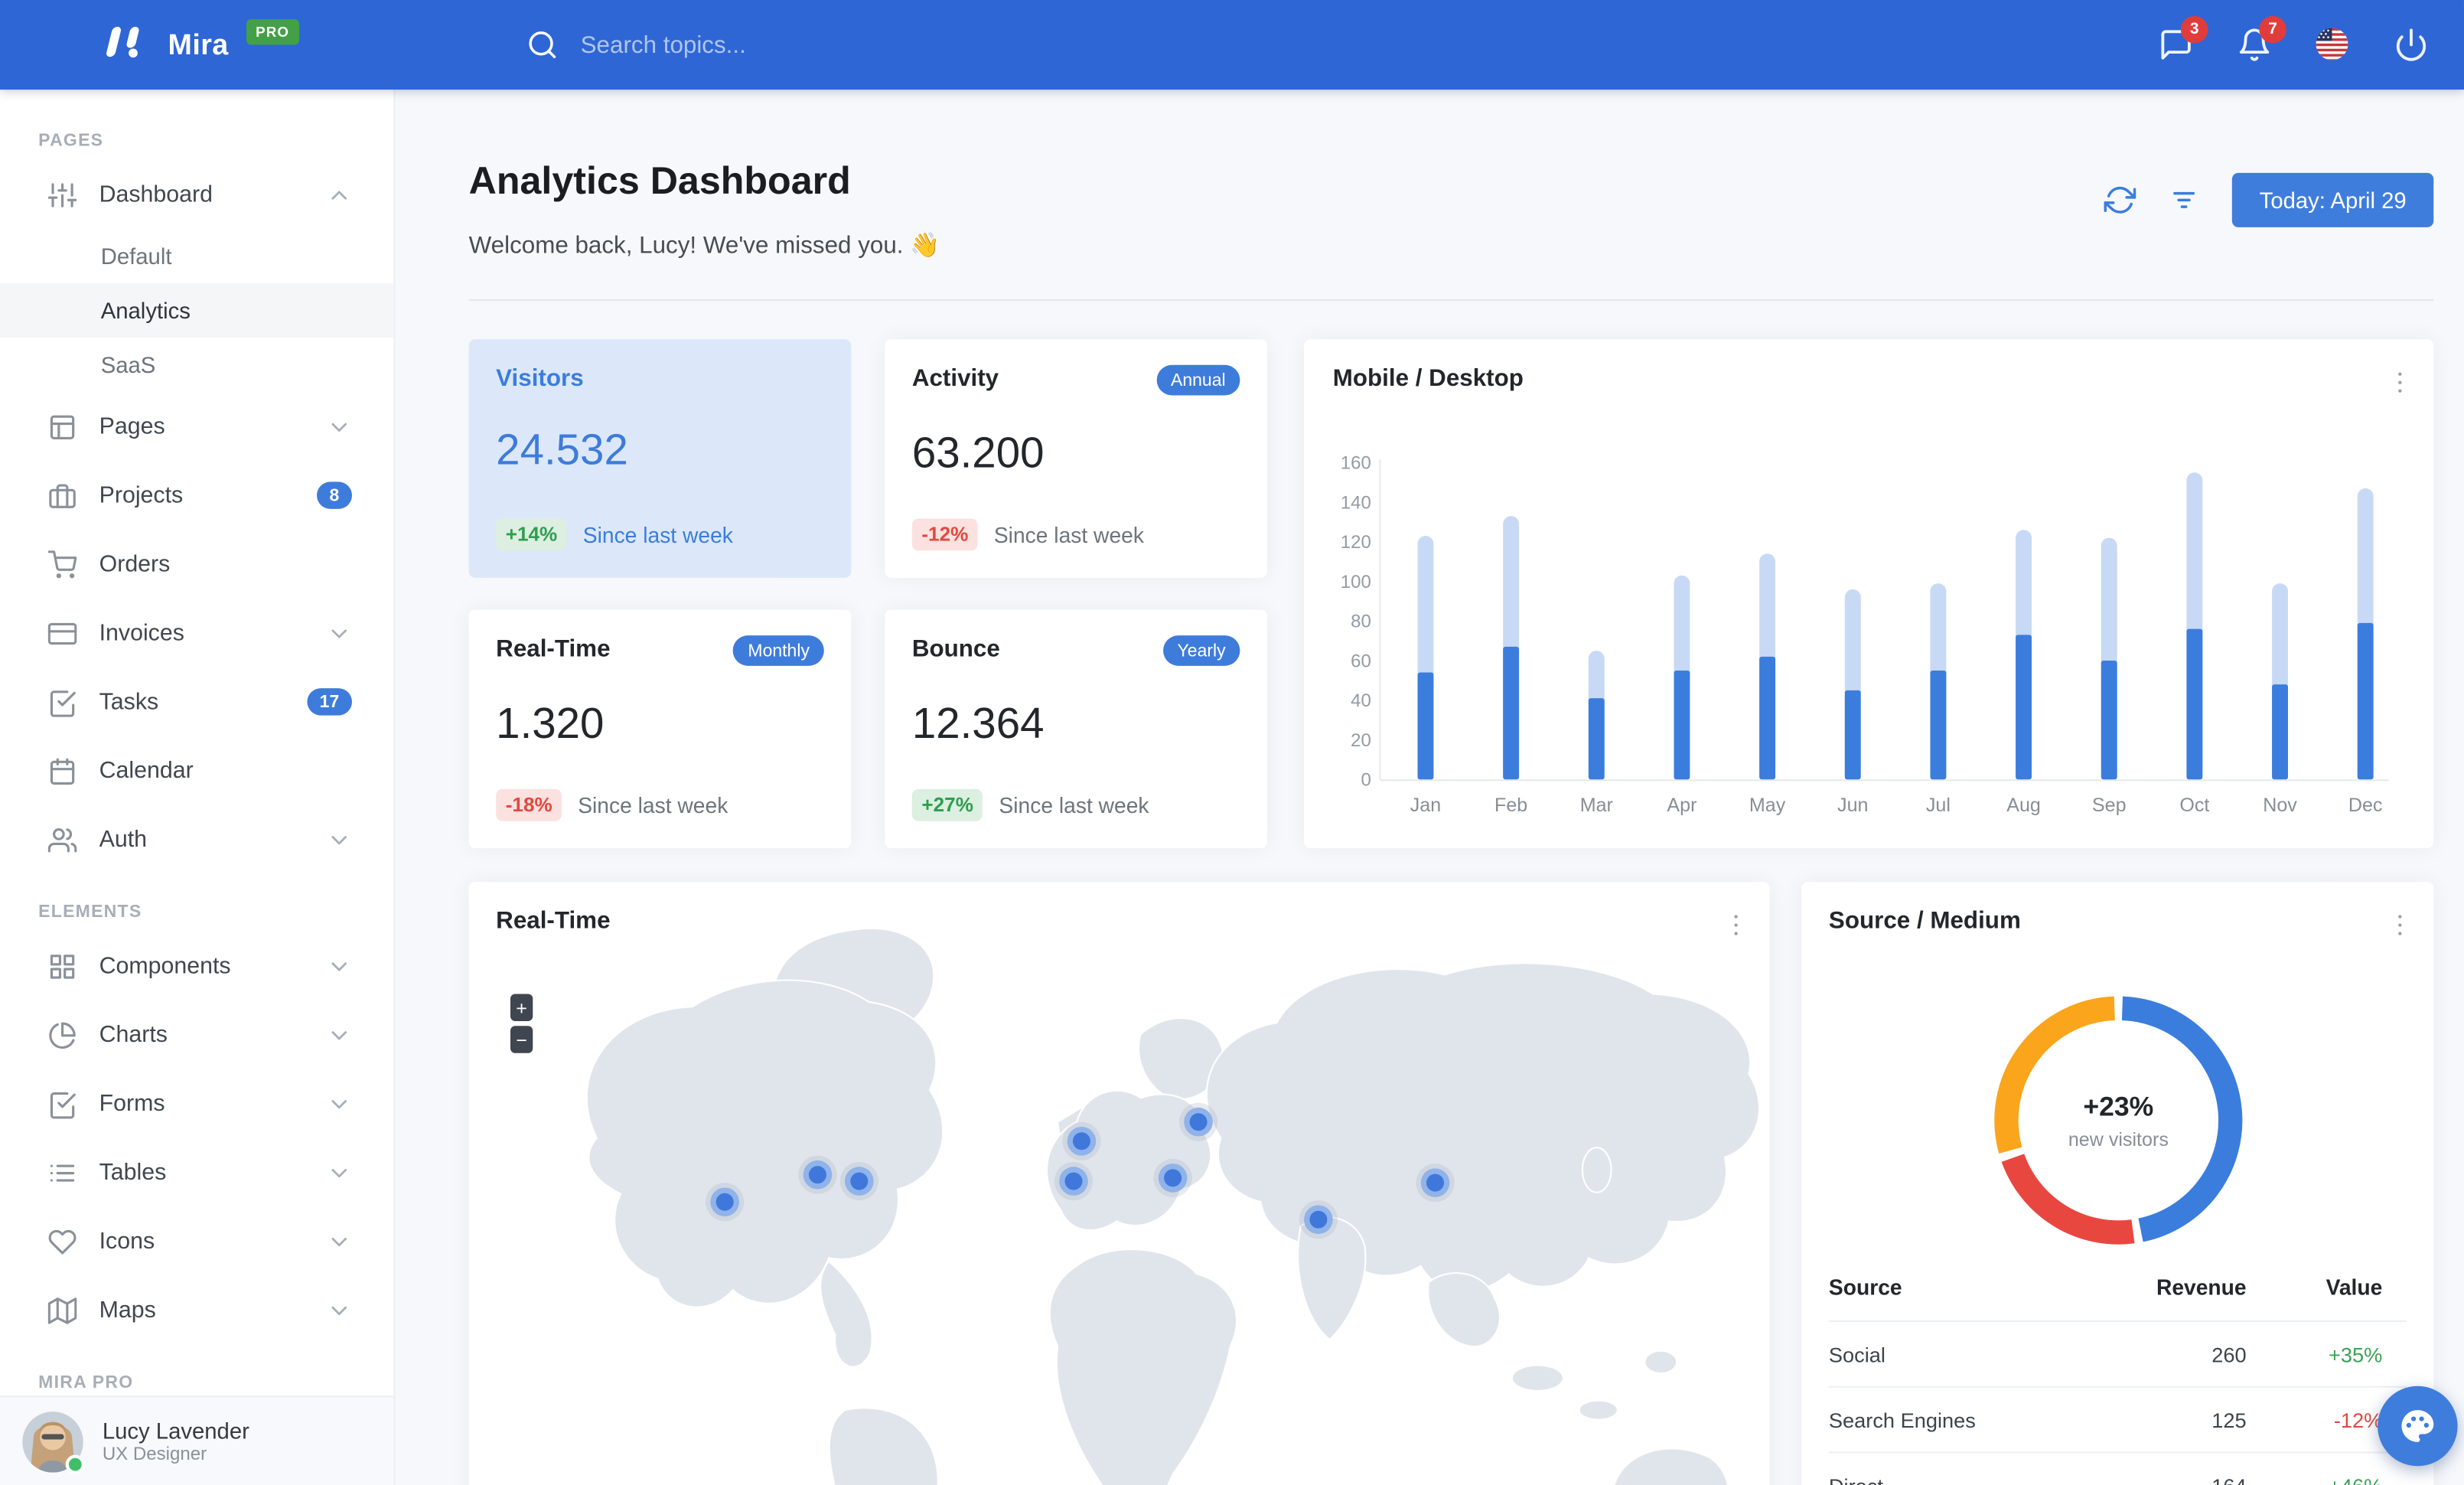 The image size is (2464, 1485). I want to click on sidebar-item-tables: Tables, so click(197, 1172).